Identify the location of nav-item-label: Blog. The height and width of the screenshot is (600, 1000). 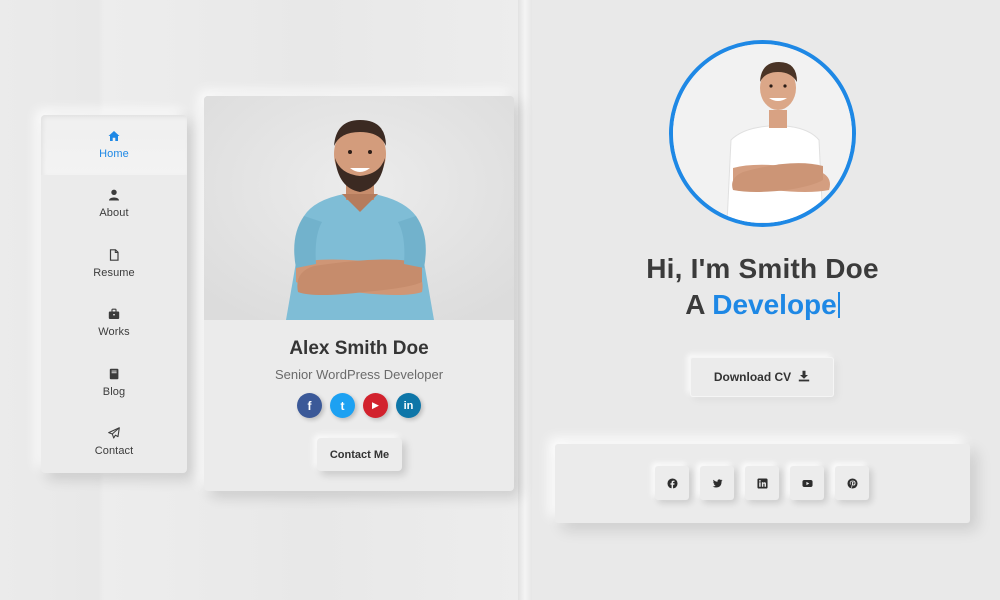
(114, 391).